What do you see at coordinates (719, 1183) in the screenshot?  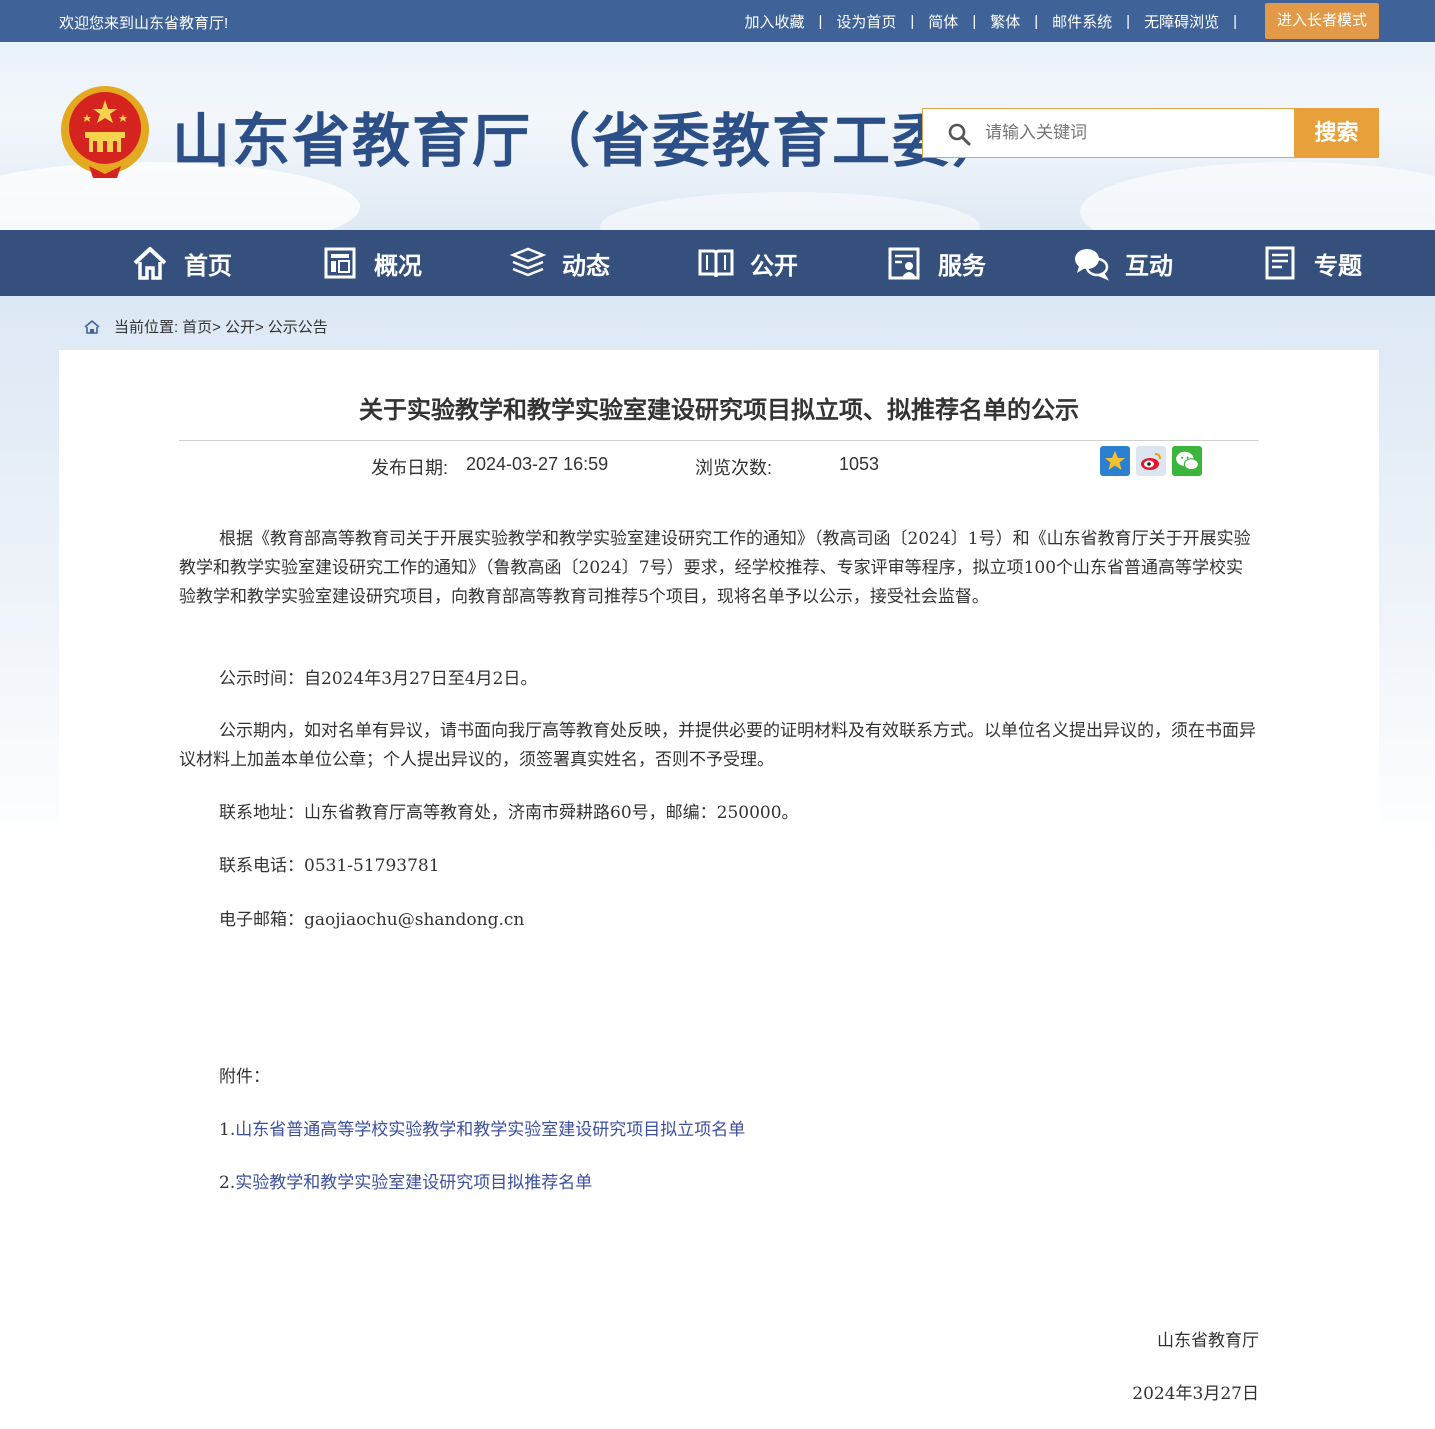 I see `attachment-item-2: 2.实验教学和教学实验室建设研究项目拟推荐名单` at bounding box center [719, 1183].